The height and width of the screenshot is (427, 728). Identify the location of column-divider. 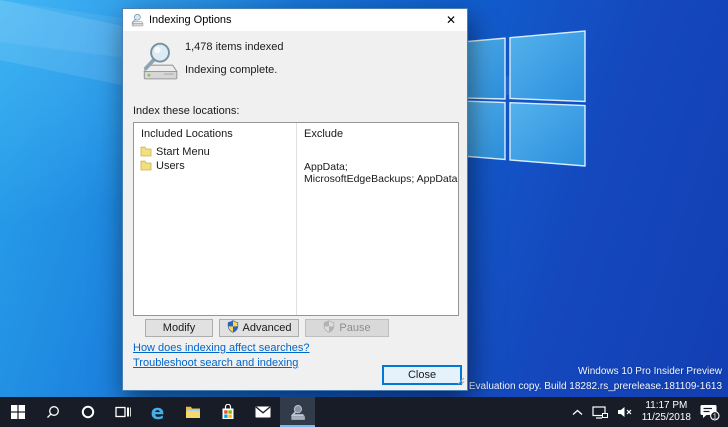
(296, 219).